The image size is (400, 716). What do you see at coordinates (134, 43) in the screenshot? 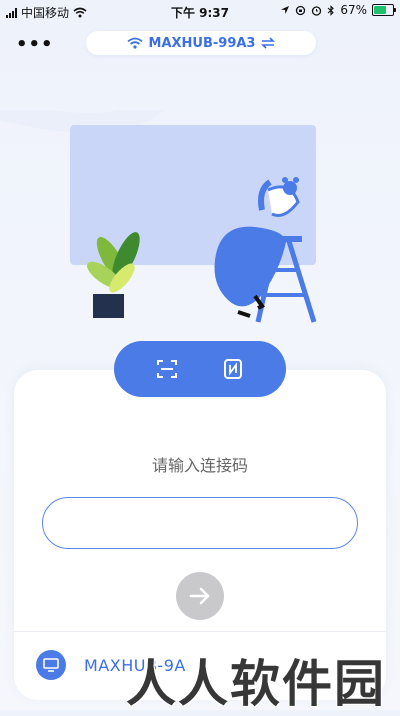
I see `wifi-icon` at bounding box center [134, 43].